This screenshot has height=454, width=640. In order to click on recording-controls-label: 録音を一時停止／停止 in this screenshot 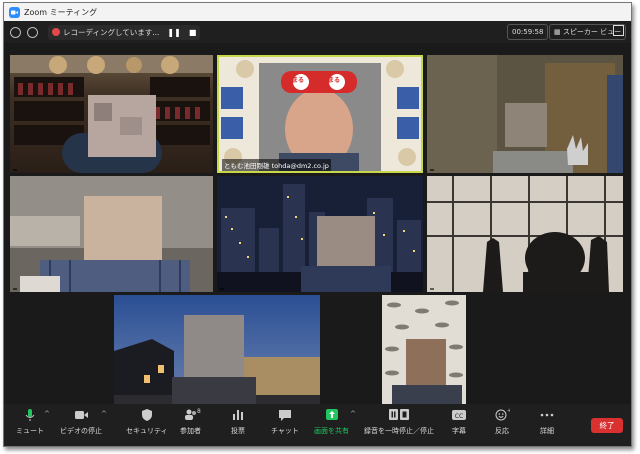, I will do `click(399, 431)`.